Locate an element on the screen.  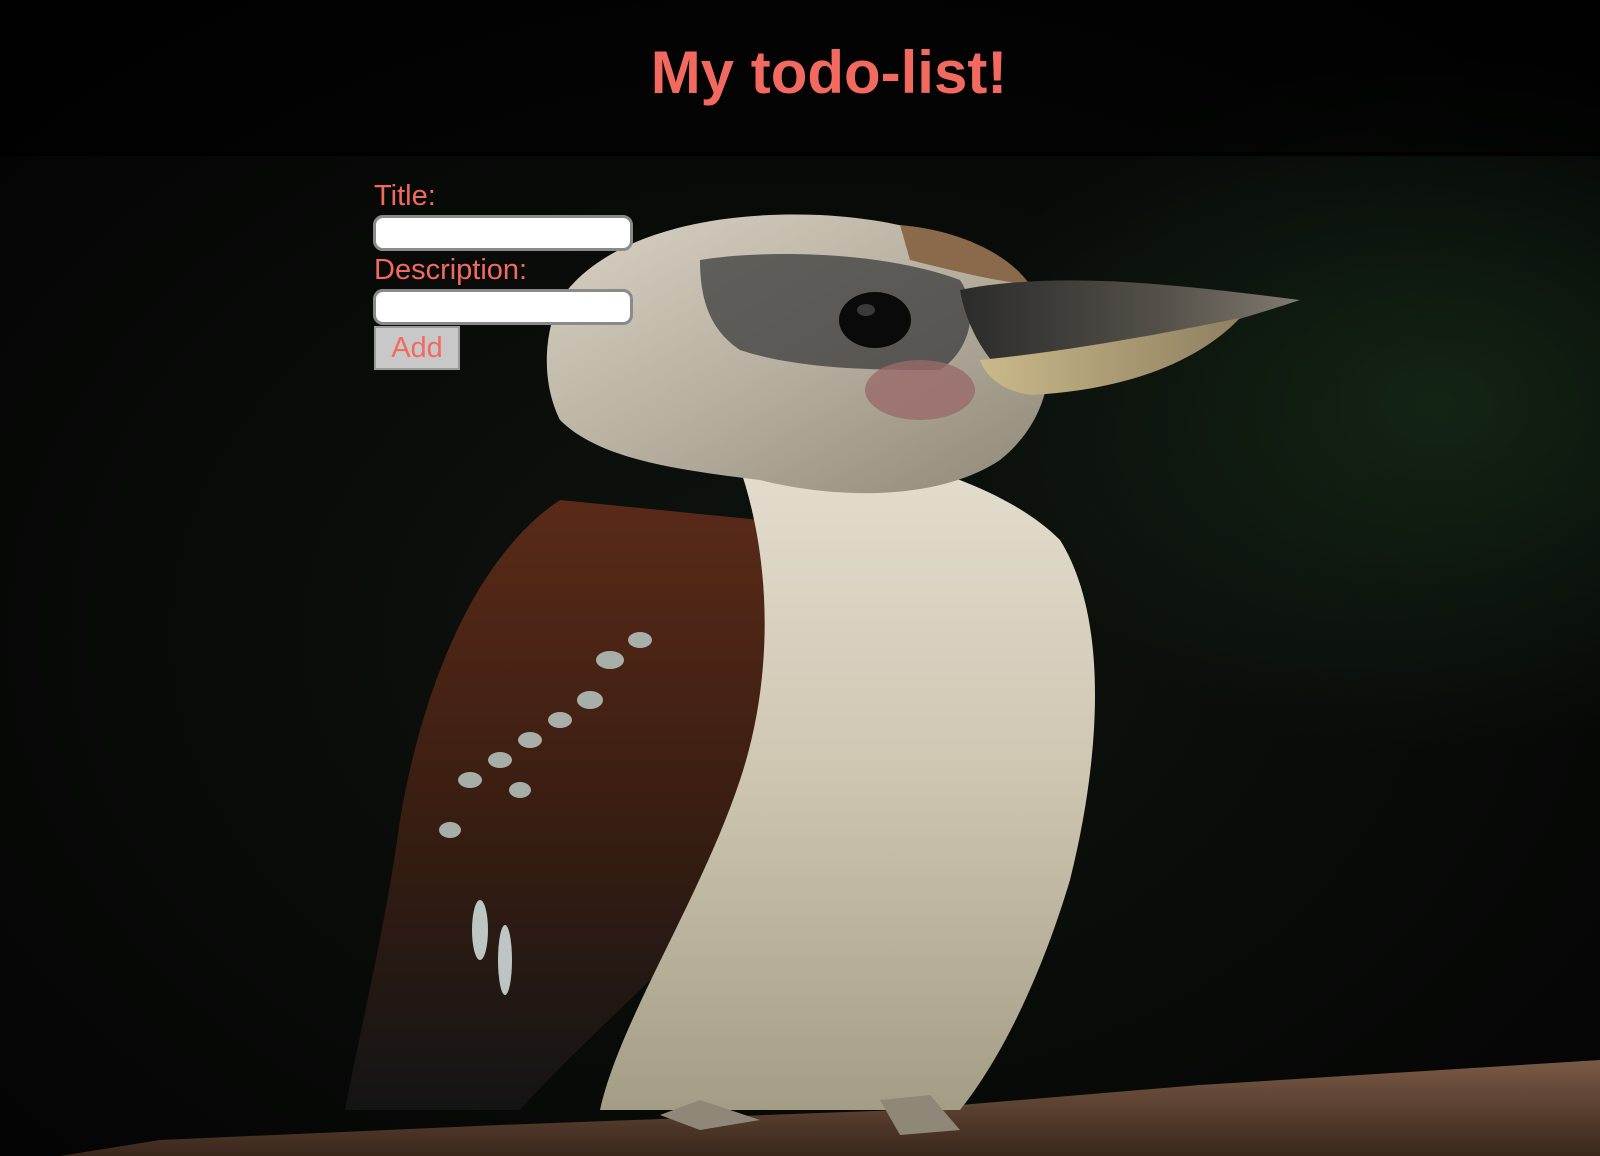
add-button: Add is located at coordinates (417, 348).